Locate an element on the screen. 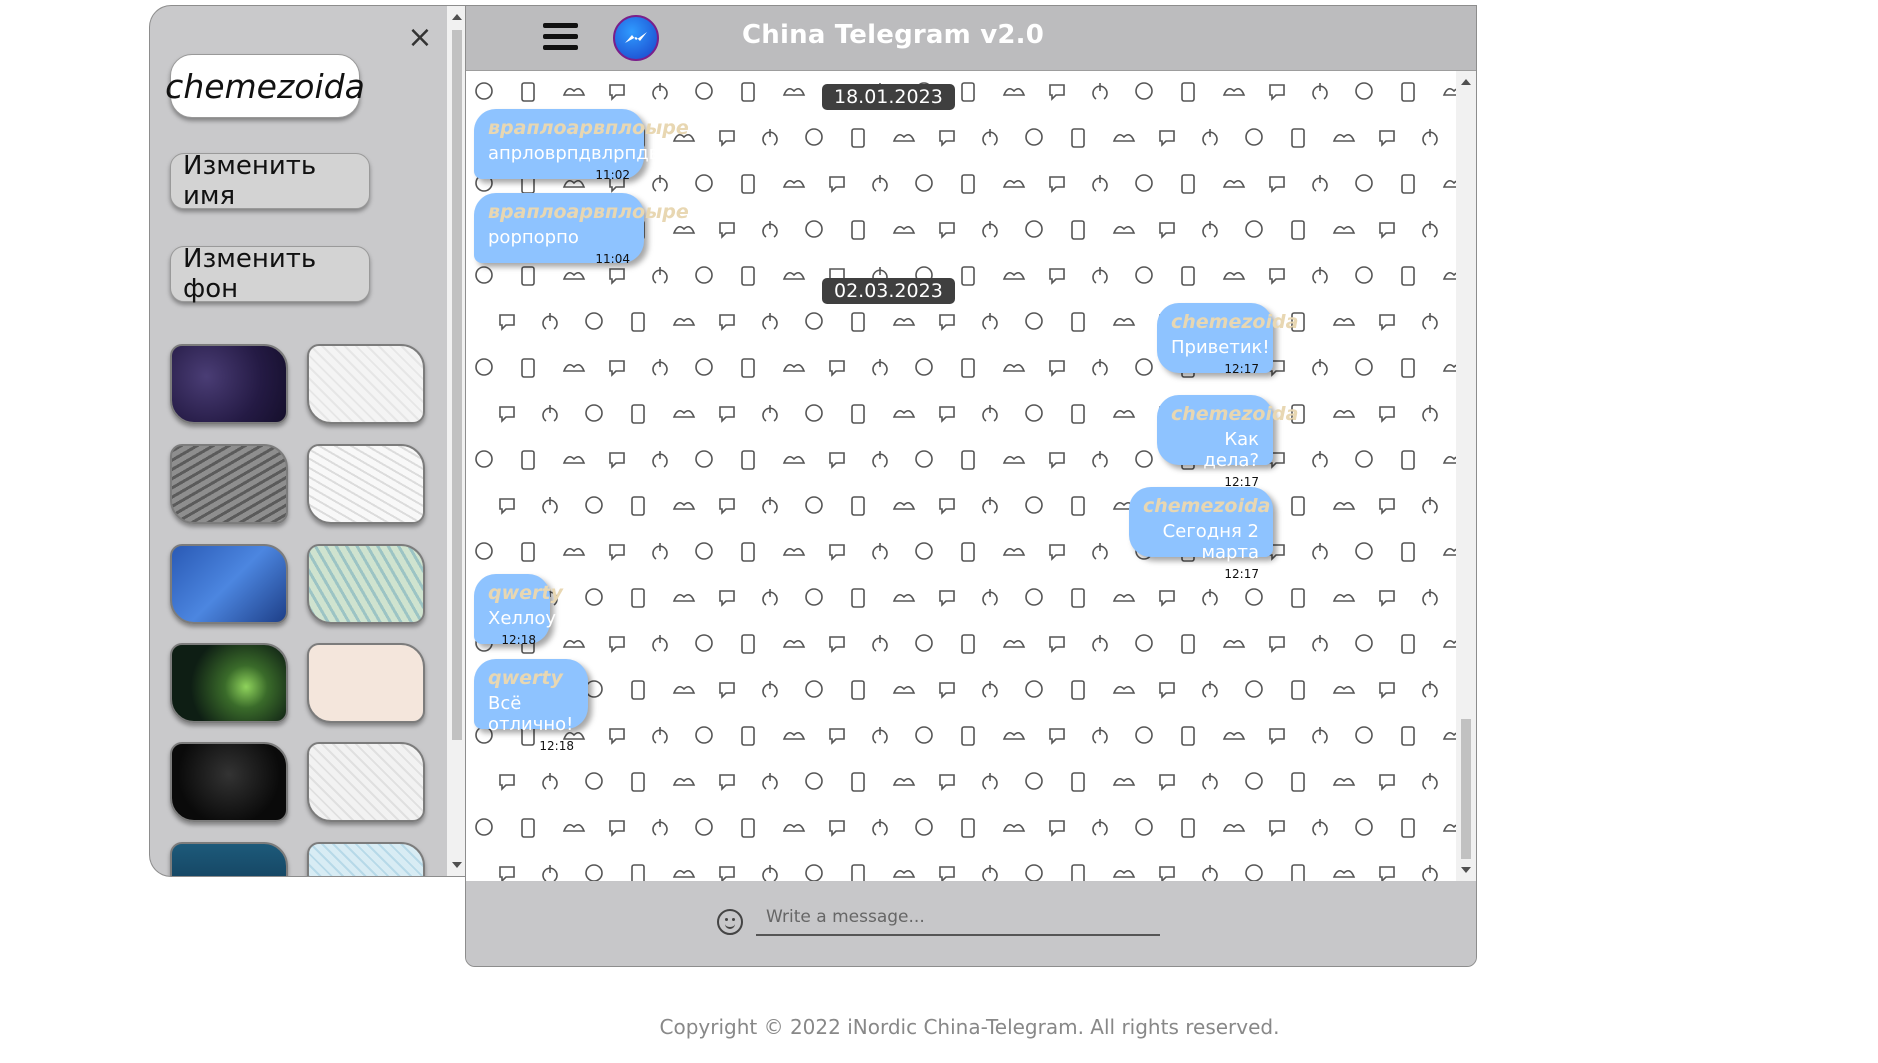  message-bubble: chemezoida Приветик! 12:17 is located at coordinates (1227, 339).